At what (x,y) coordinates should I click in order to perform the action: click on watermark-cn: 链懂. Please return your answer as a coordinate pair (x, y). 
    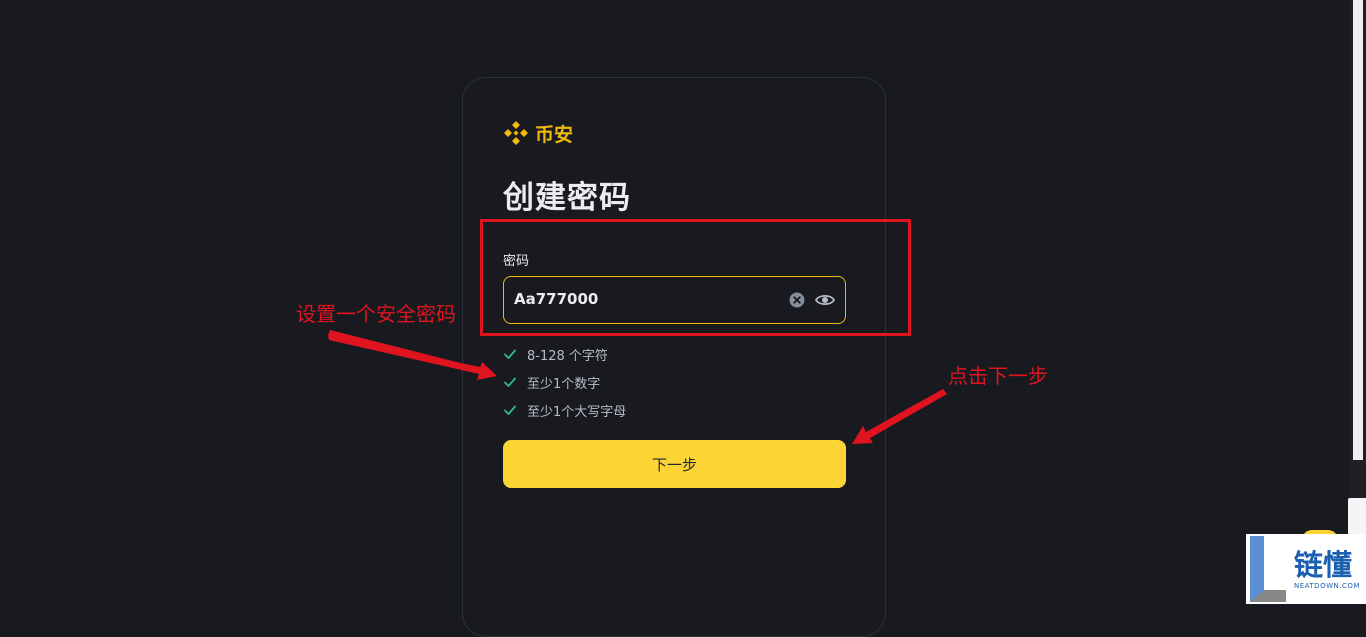
    Looking at the image, I should click on (1323, 565).